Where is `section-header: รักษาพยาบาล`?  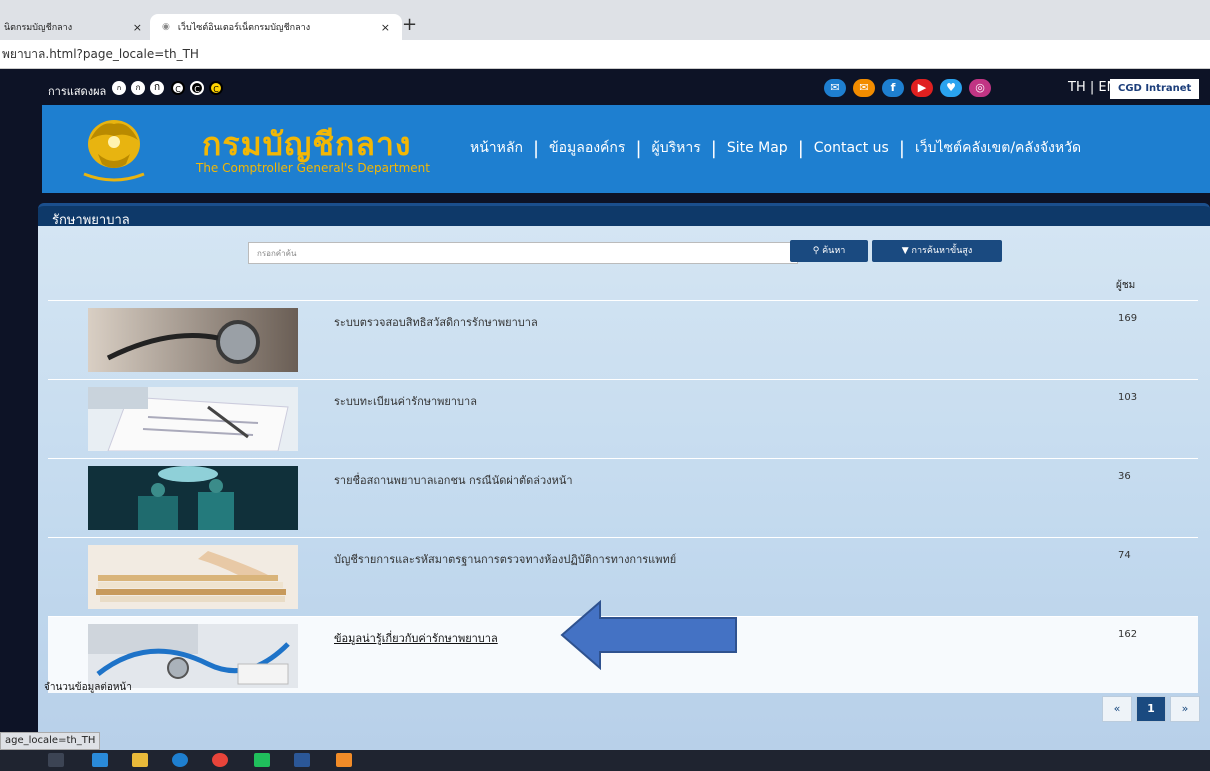 section-header: รักษาพยาบาล is located at coordinates (624, 215).